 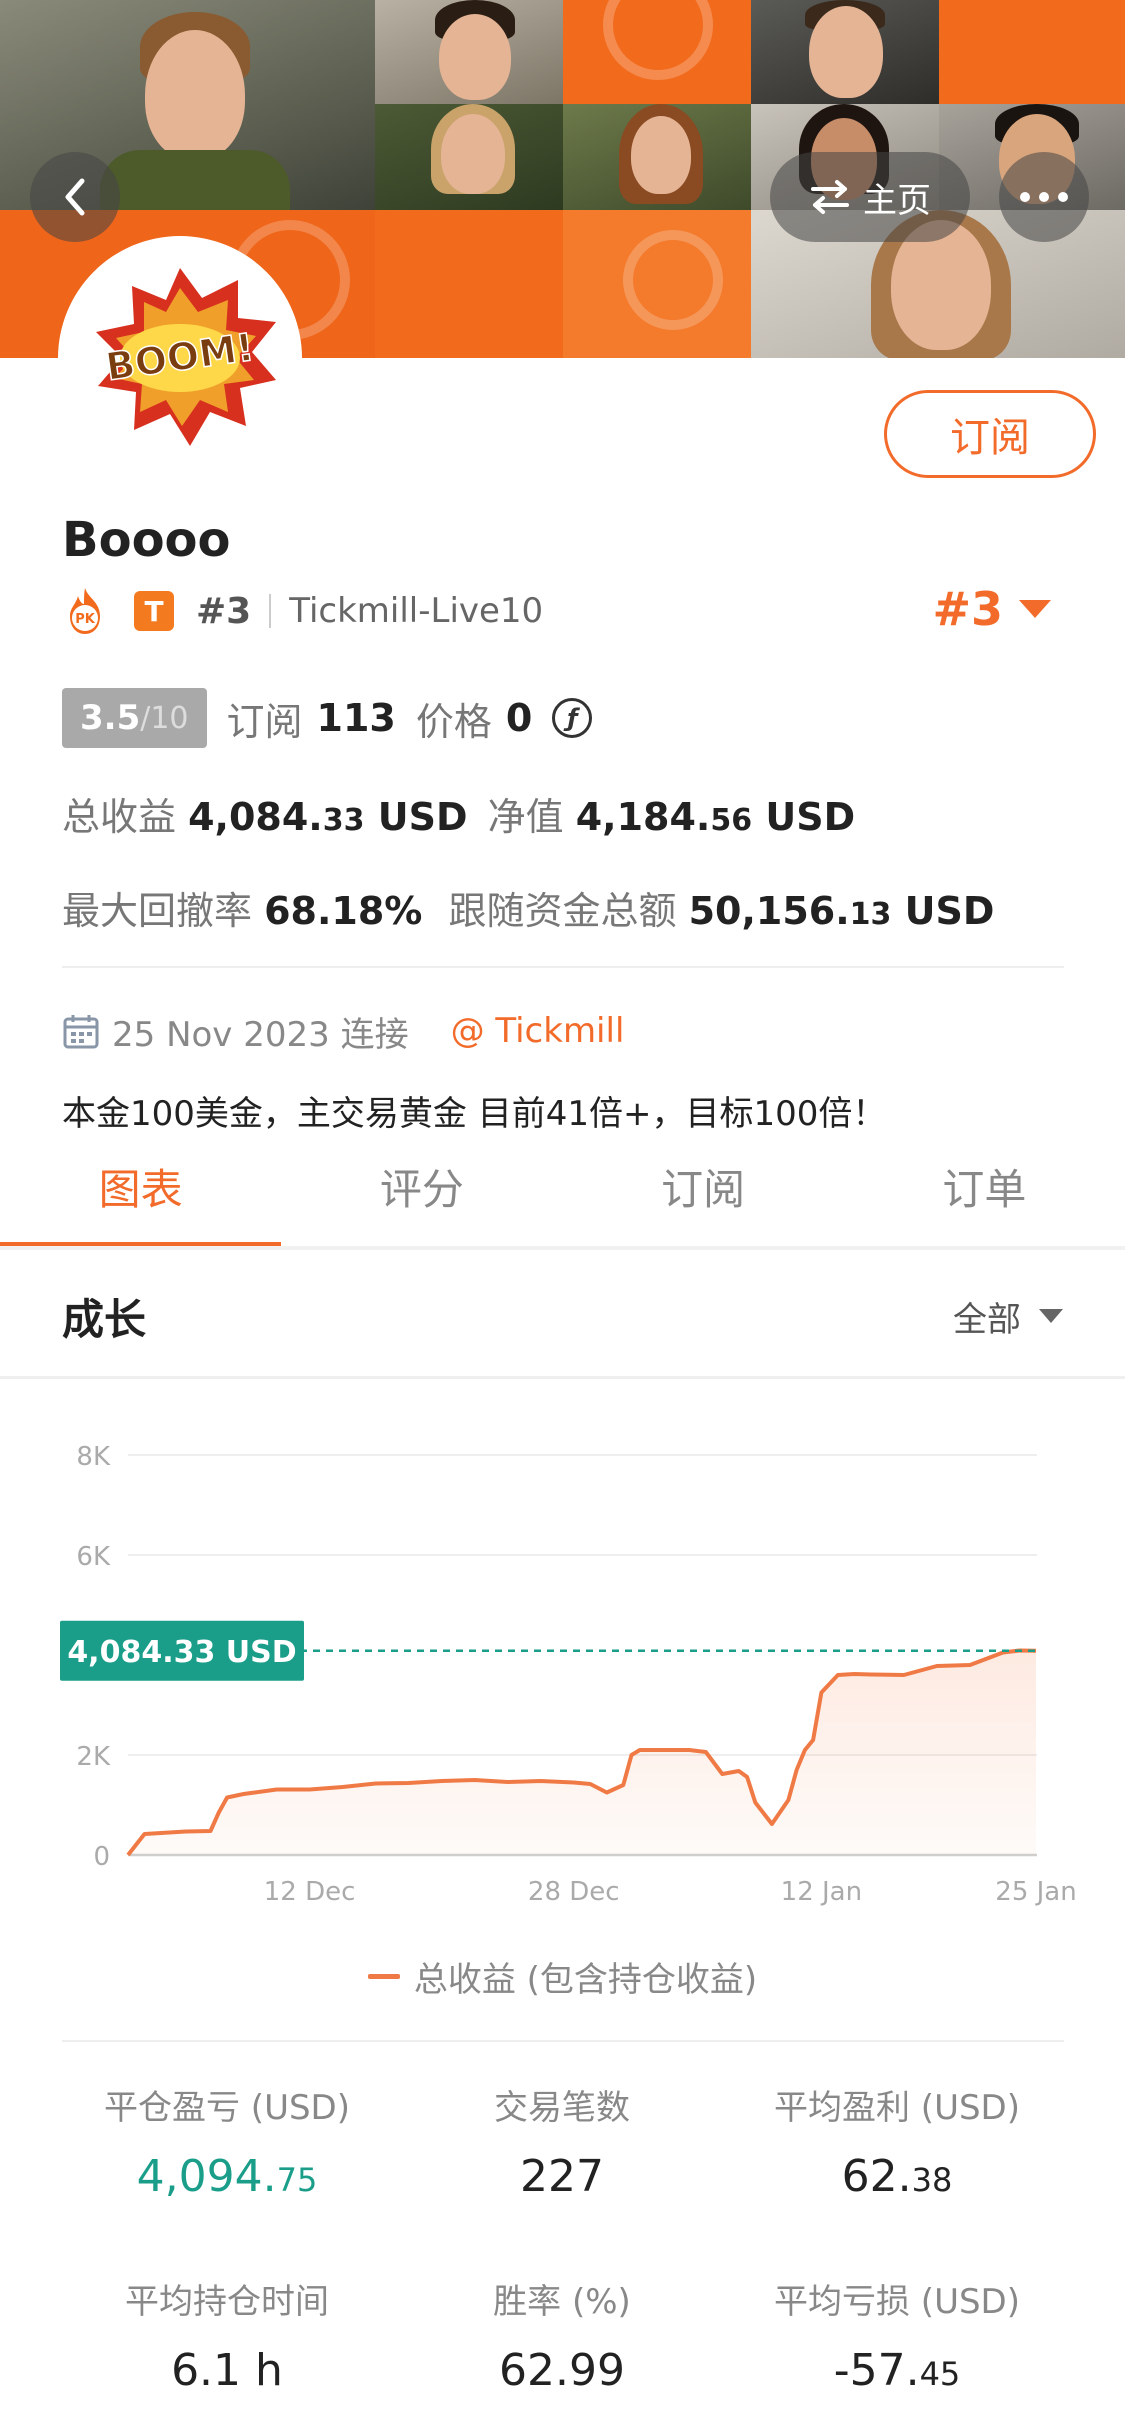 I want to click on section-title: 成长, so click(x=104, y=1319).